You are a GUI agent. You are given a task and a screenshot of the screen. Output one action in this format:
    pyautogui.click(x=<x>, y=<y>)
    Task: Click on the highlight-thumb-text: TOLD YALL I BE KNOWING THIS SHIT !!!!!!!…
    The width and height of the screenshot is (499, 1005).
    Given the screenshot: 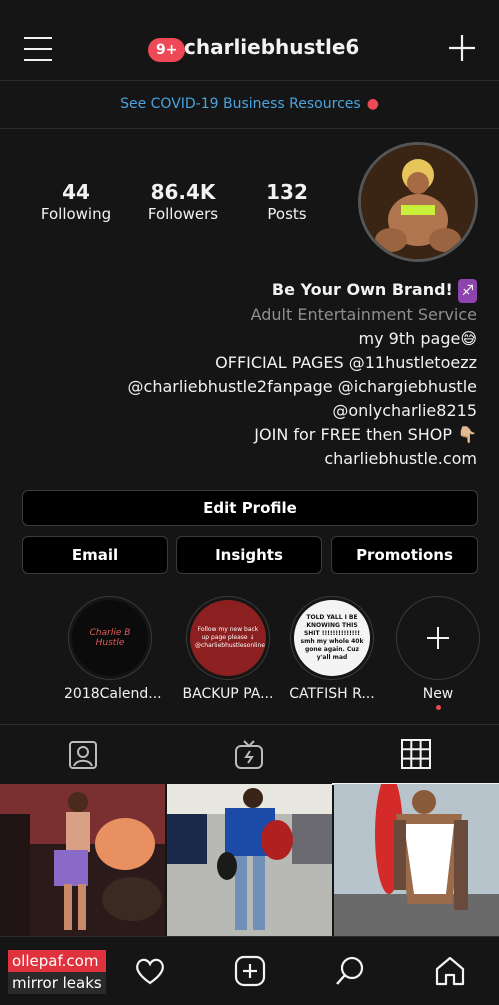 What is the action you would take?
    pyautogui.click(x=332, y=637)
    